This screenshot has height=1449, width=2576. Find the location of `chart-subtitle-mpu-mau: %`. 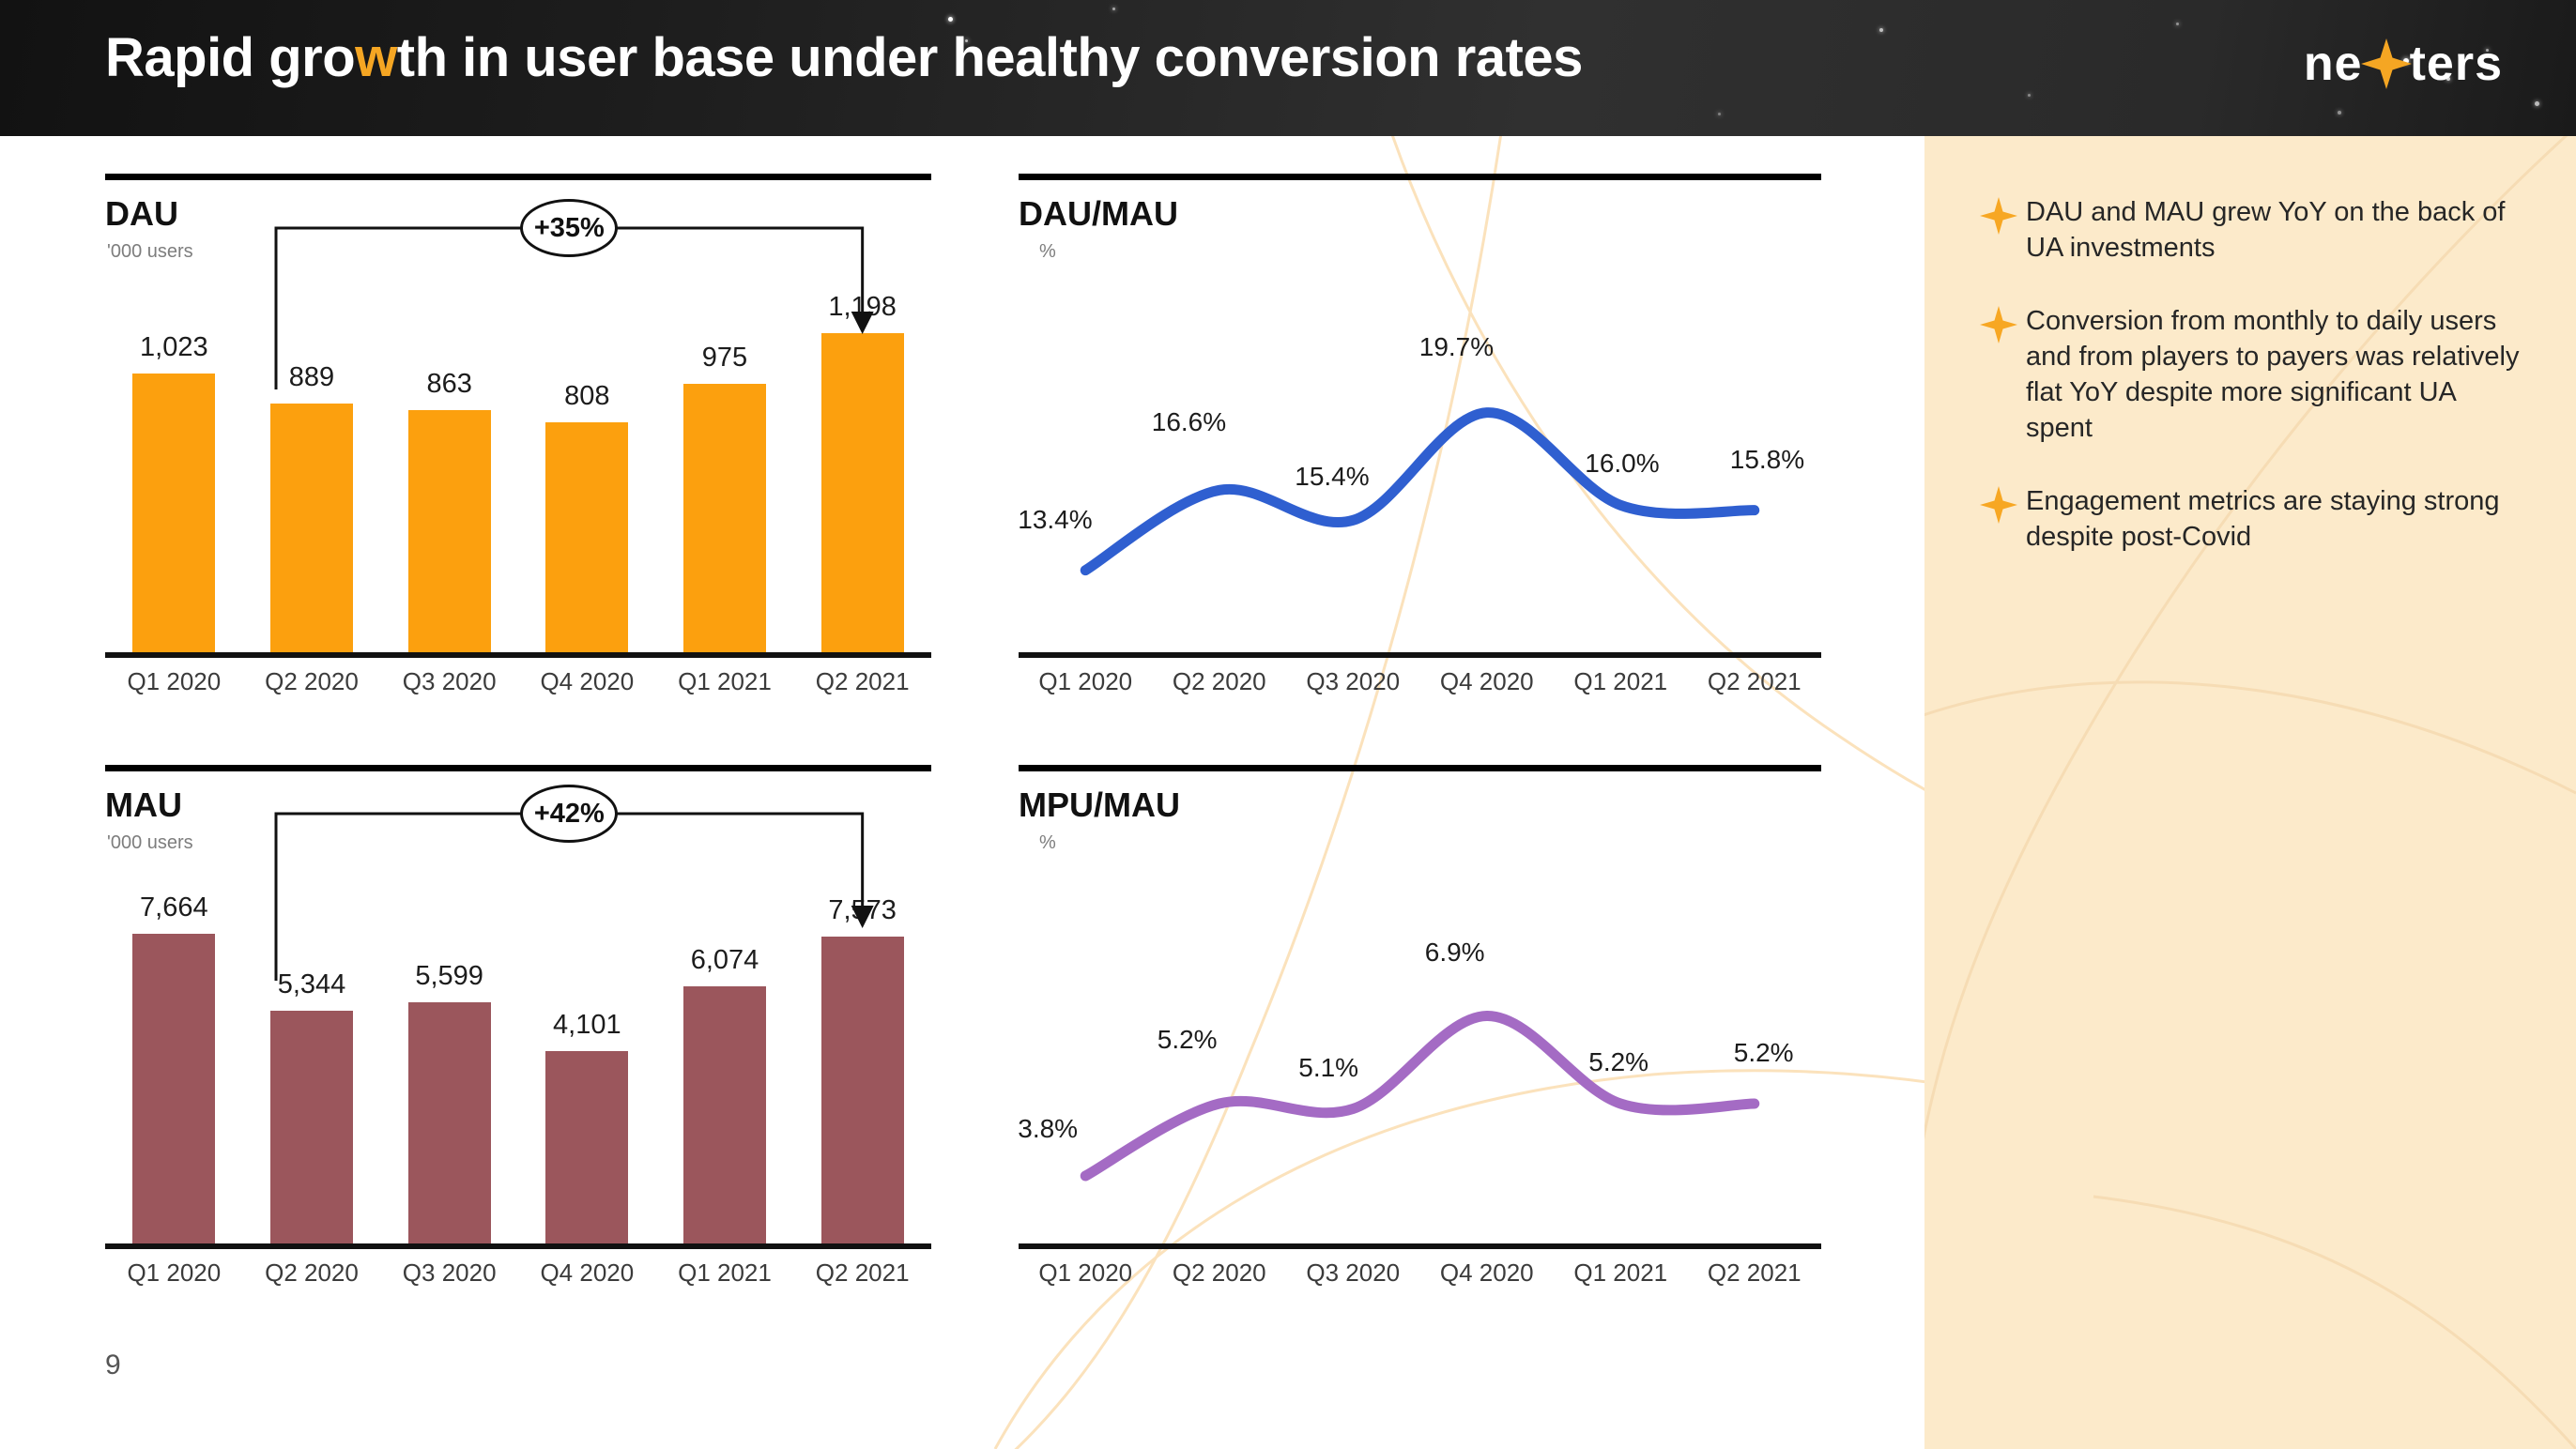

chart-subtitle-mpu-mau: % is located at coordinates (1048, 842).